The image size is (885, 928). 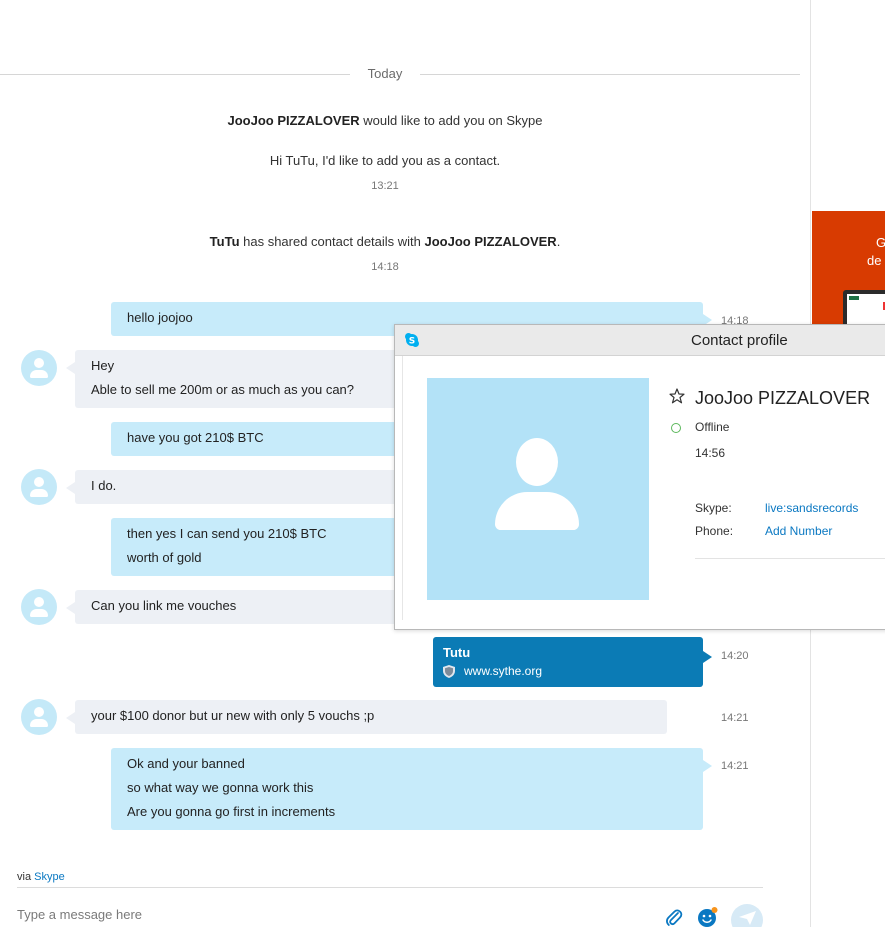 I want to click on send-icon, so click(x=747, y=915).